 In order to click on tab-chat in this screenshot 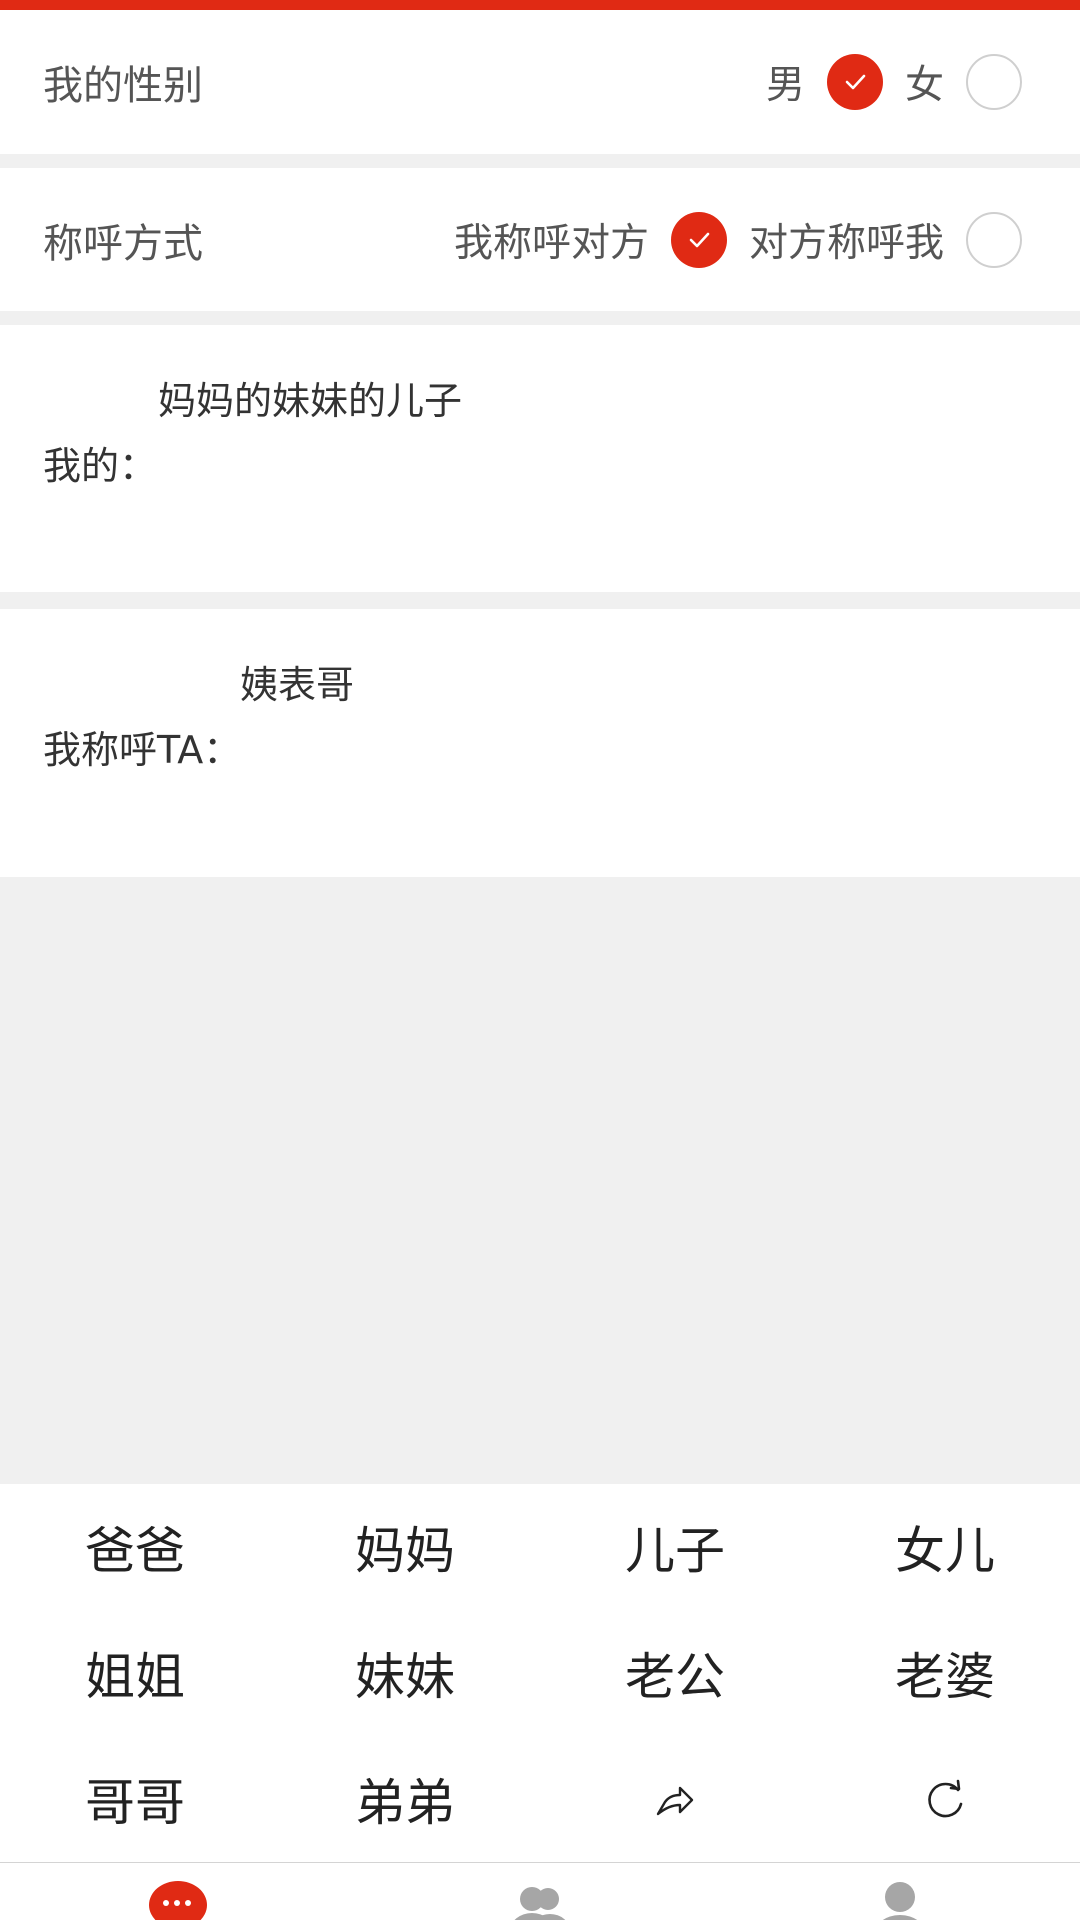, I will do `click(180, 1891)`.